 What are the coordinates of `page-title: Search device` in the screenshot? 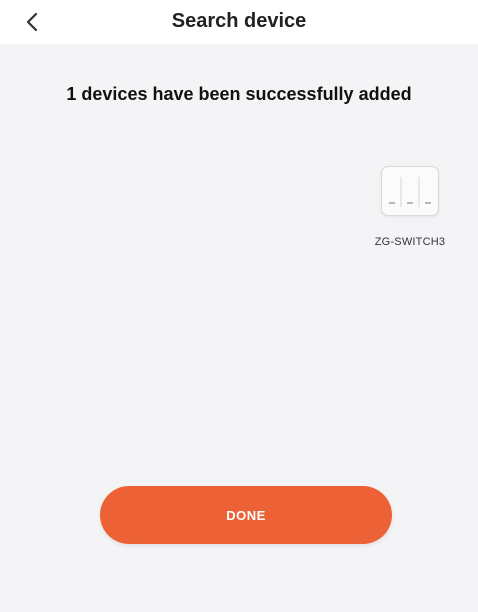 It's located at (239, 21).